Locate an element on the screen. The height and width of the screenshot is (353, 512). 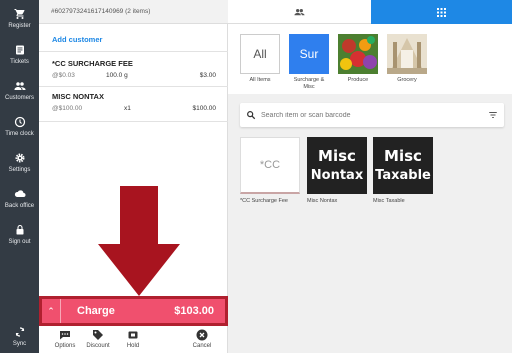
nav-time-clock: Time clock is located at coordinates (19, 126).